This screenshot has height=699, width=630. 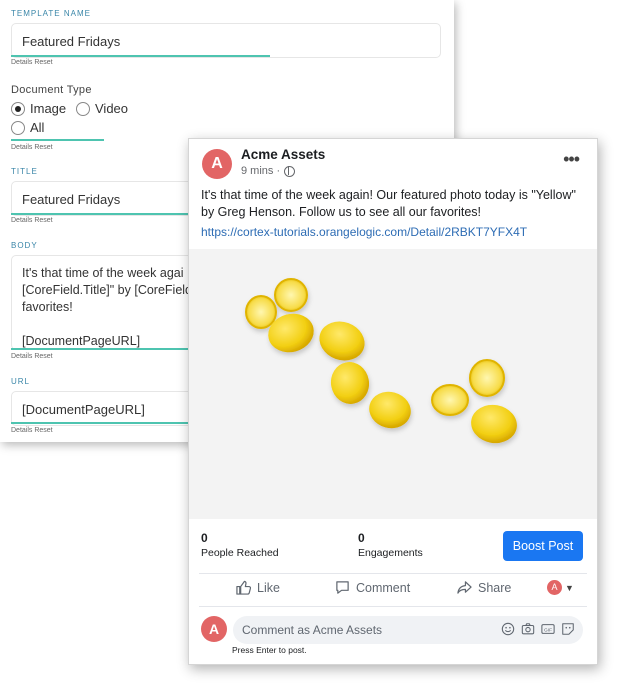 I want to click on share-button: Share, so click(x=484, y=587).